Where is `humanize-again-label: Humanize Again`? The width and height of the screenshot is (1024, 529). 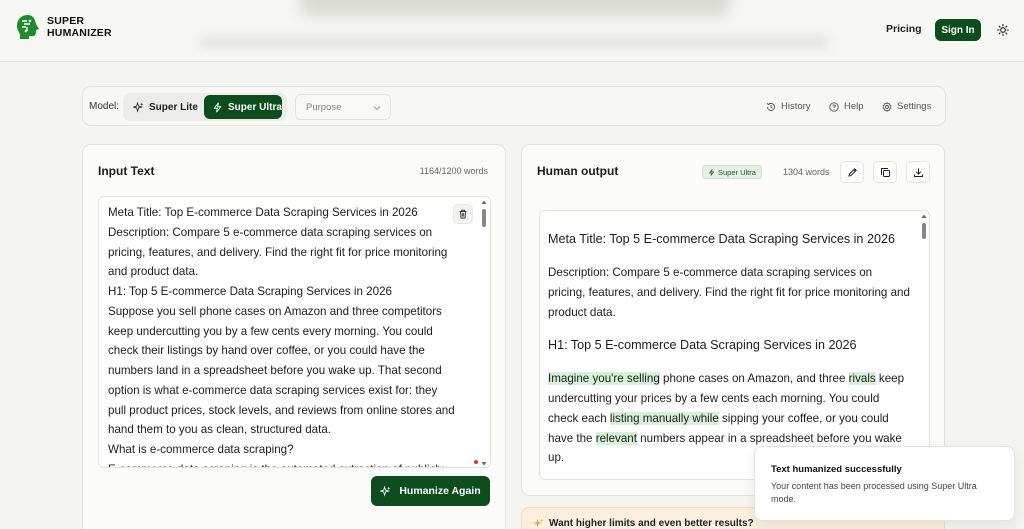
humanize-again-label: Humanize Again is located at coordinates (440, 491).